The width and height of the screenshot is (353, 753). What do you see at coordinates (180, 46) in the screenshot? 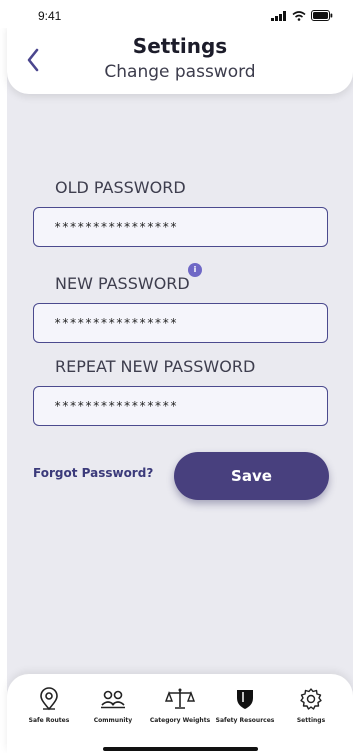
I see `page-title: Settings` at bounding box center [180, 46].